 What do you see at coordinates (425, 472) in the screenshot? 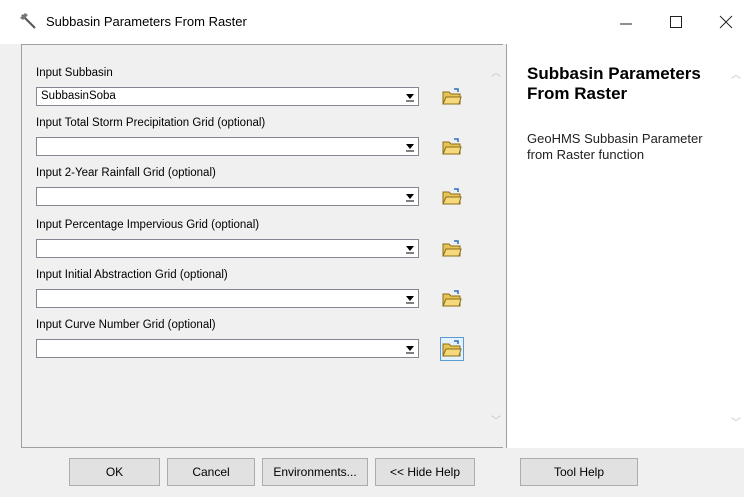
I see `hide-help-button: << Hide Help` at bounding box center [425, 472].